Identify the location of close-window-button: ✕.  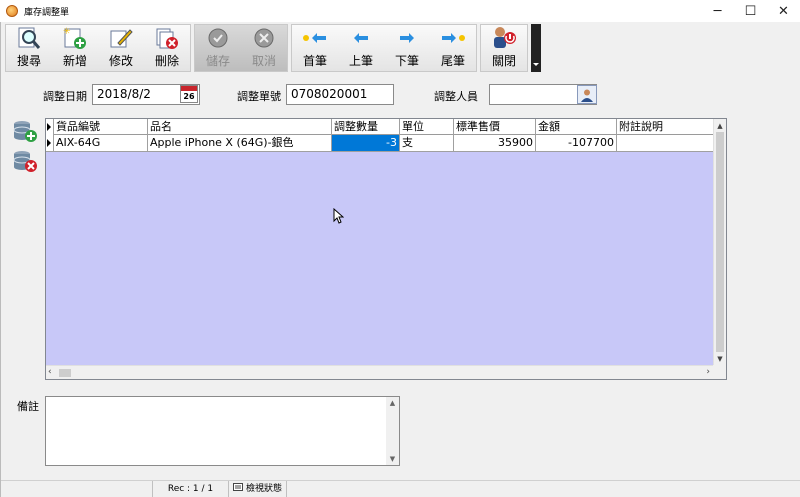
(783, 11).